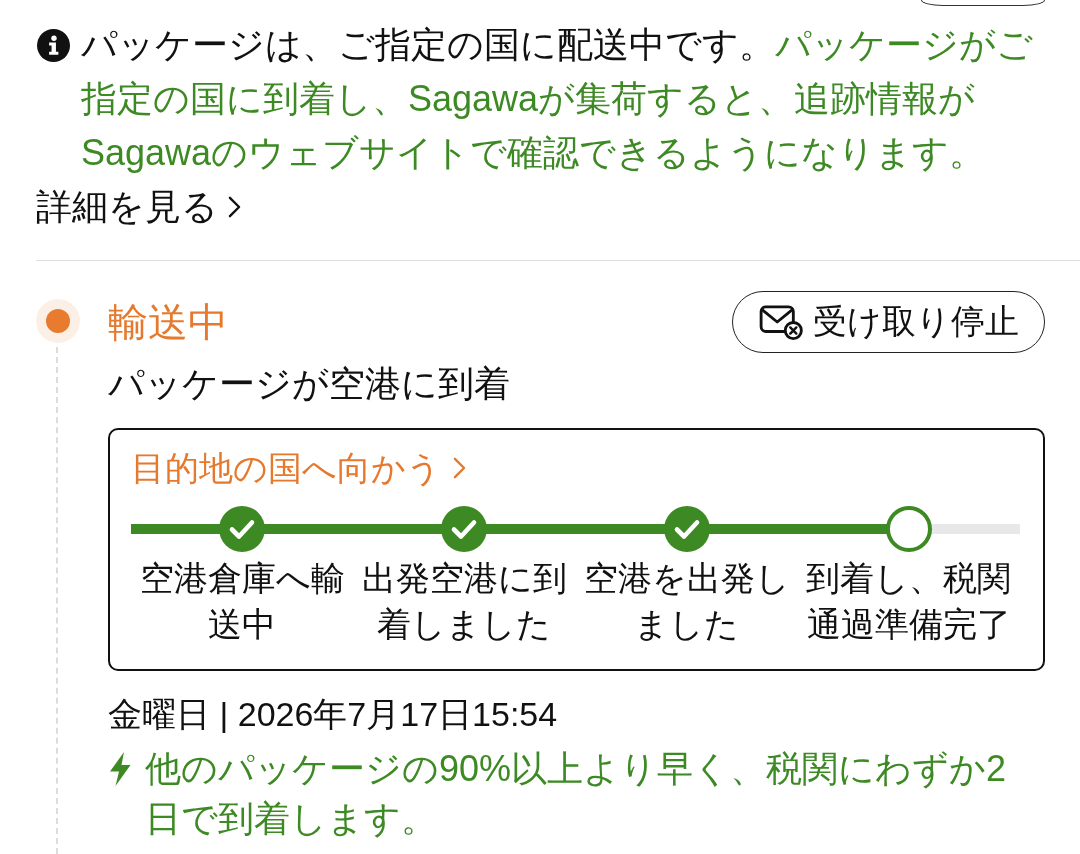 The image size is (1080, 854). What do you see at coordinates (138, 207) in the screenshot?
I see `details-link: 詳細を見る` at bounding box center [138, 207].